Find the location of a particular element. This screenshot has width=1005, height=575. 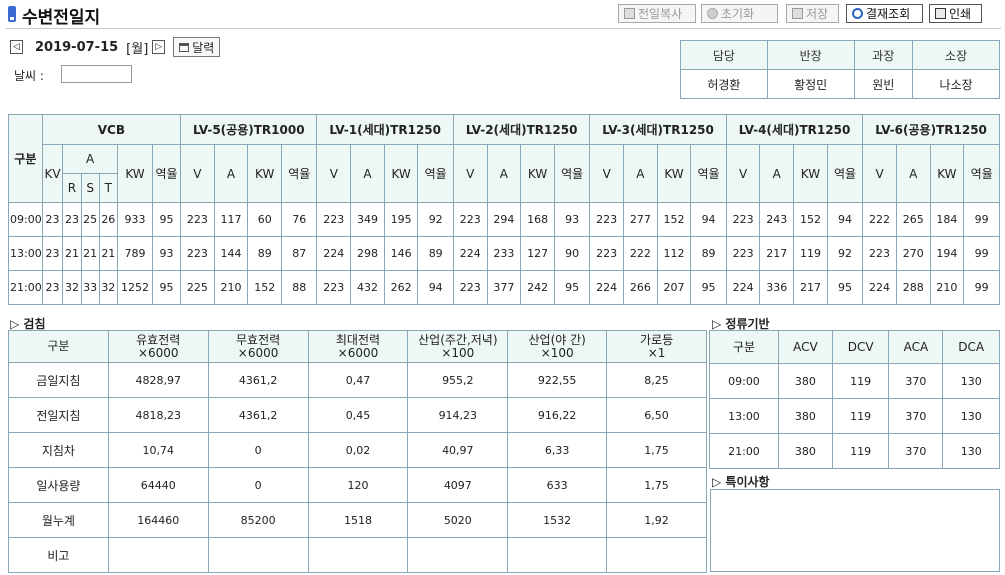

reading-cell: 207 is located at coordinates (674, 287).